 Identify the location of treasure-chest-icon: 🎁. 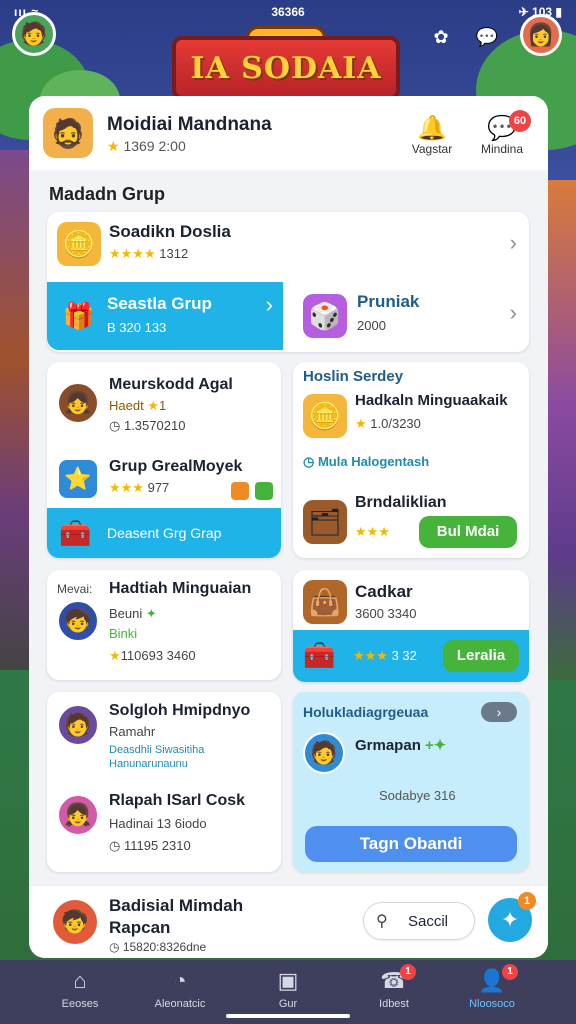
(79, 315).